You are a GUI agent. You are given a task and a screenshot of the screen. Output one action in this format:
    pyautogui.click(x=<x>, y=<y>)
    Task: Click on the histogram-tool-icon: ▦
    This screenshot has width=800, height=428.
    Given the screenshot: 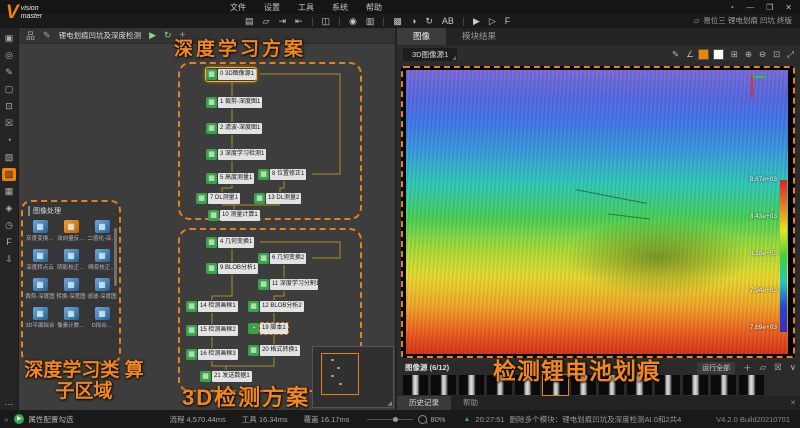 What is the action you would take?
    pyautogui.click(x=9, y=191)
    